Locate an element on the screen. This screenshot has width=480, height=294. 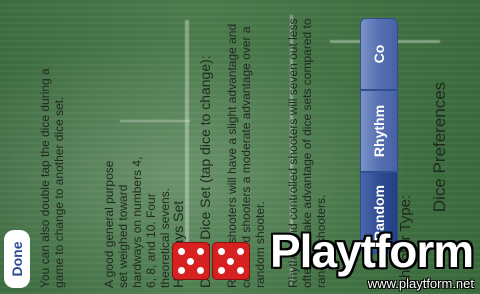
shooter-type-segmented-control: Random Rhythm Co is located at coordinates (379, 136).